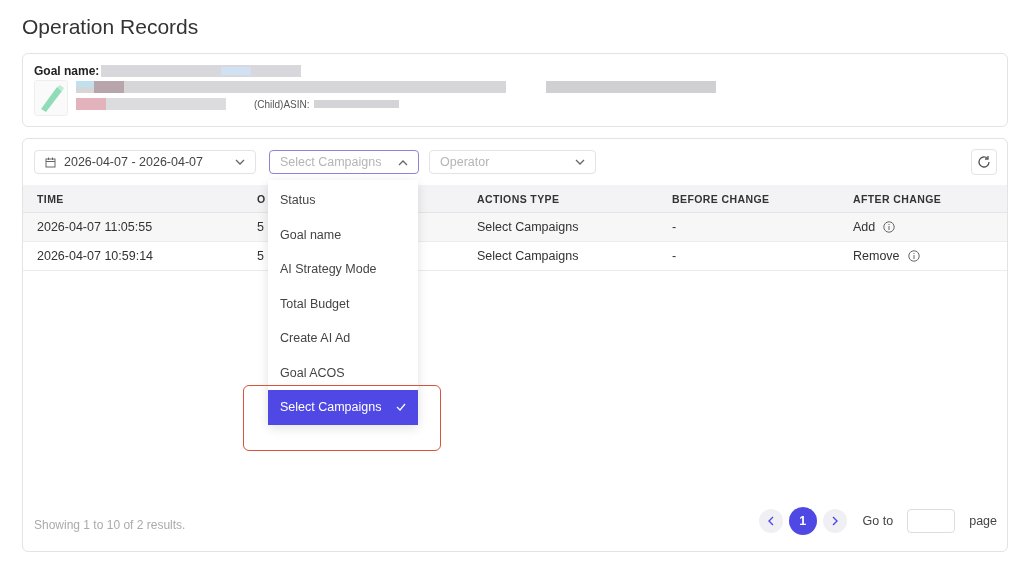 The width and height of the screenshot is (1024, 567). I want to click on chevron-right-icon, so click(834, 521).